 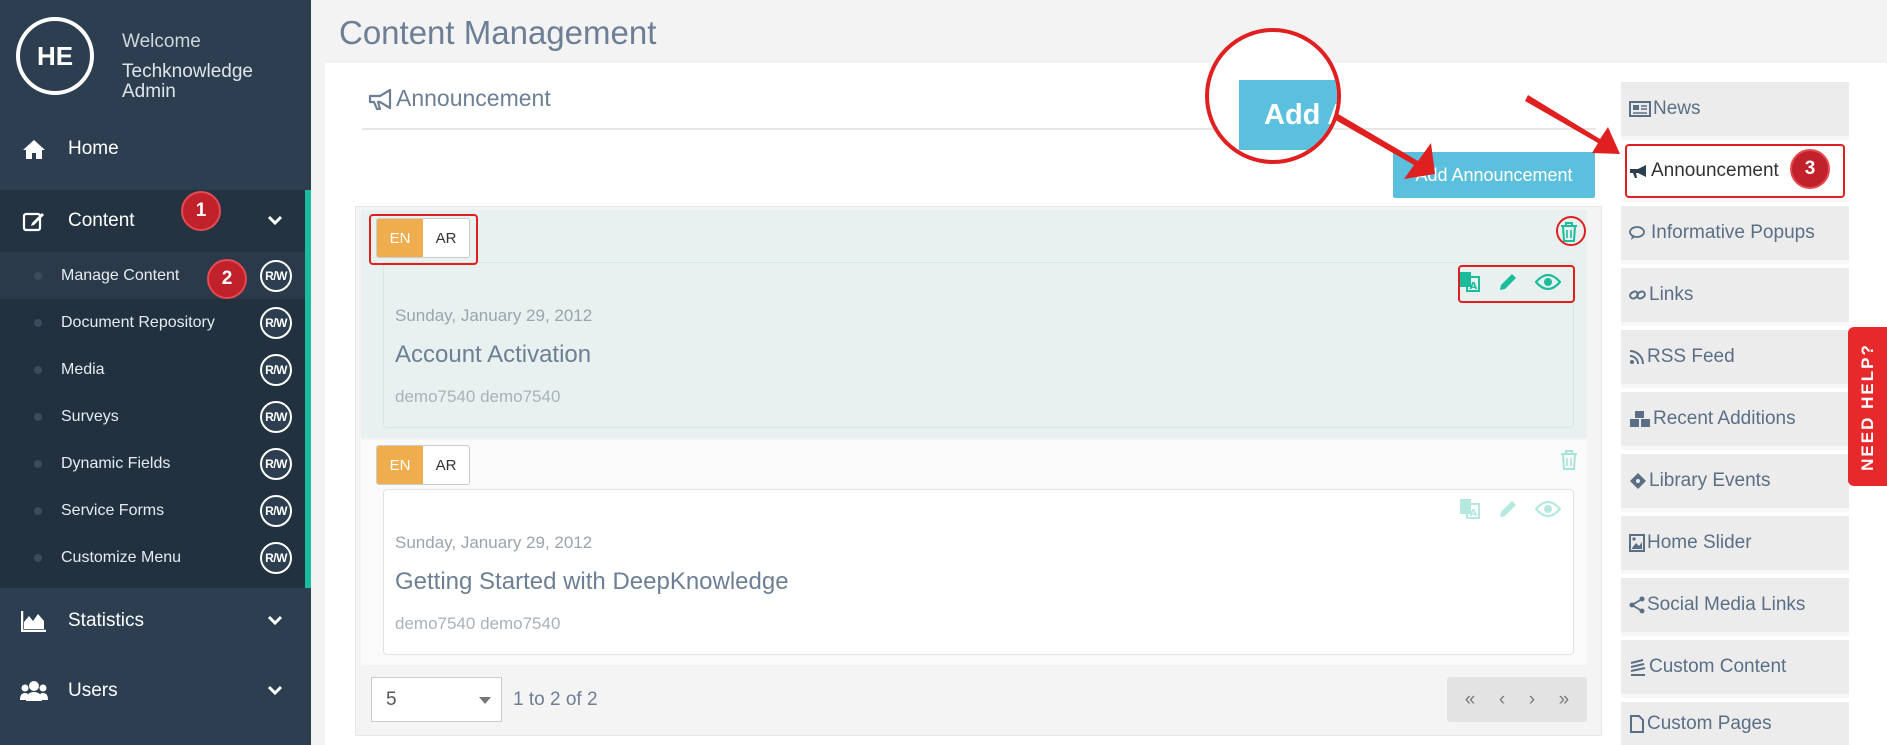 I want to click on zoom-callout: Add A, so click(x=1273, y=96).